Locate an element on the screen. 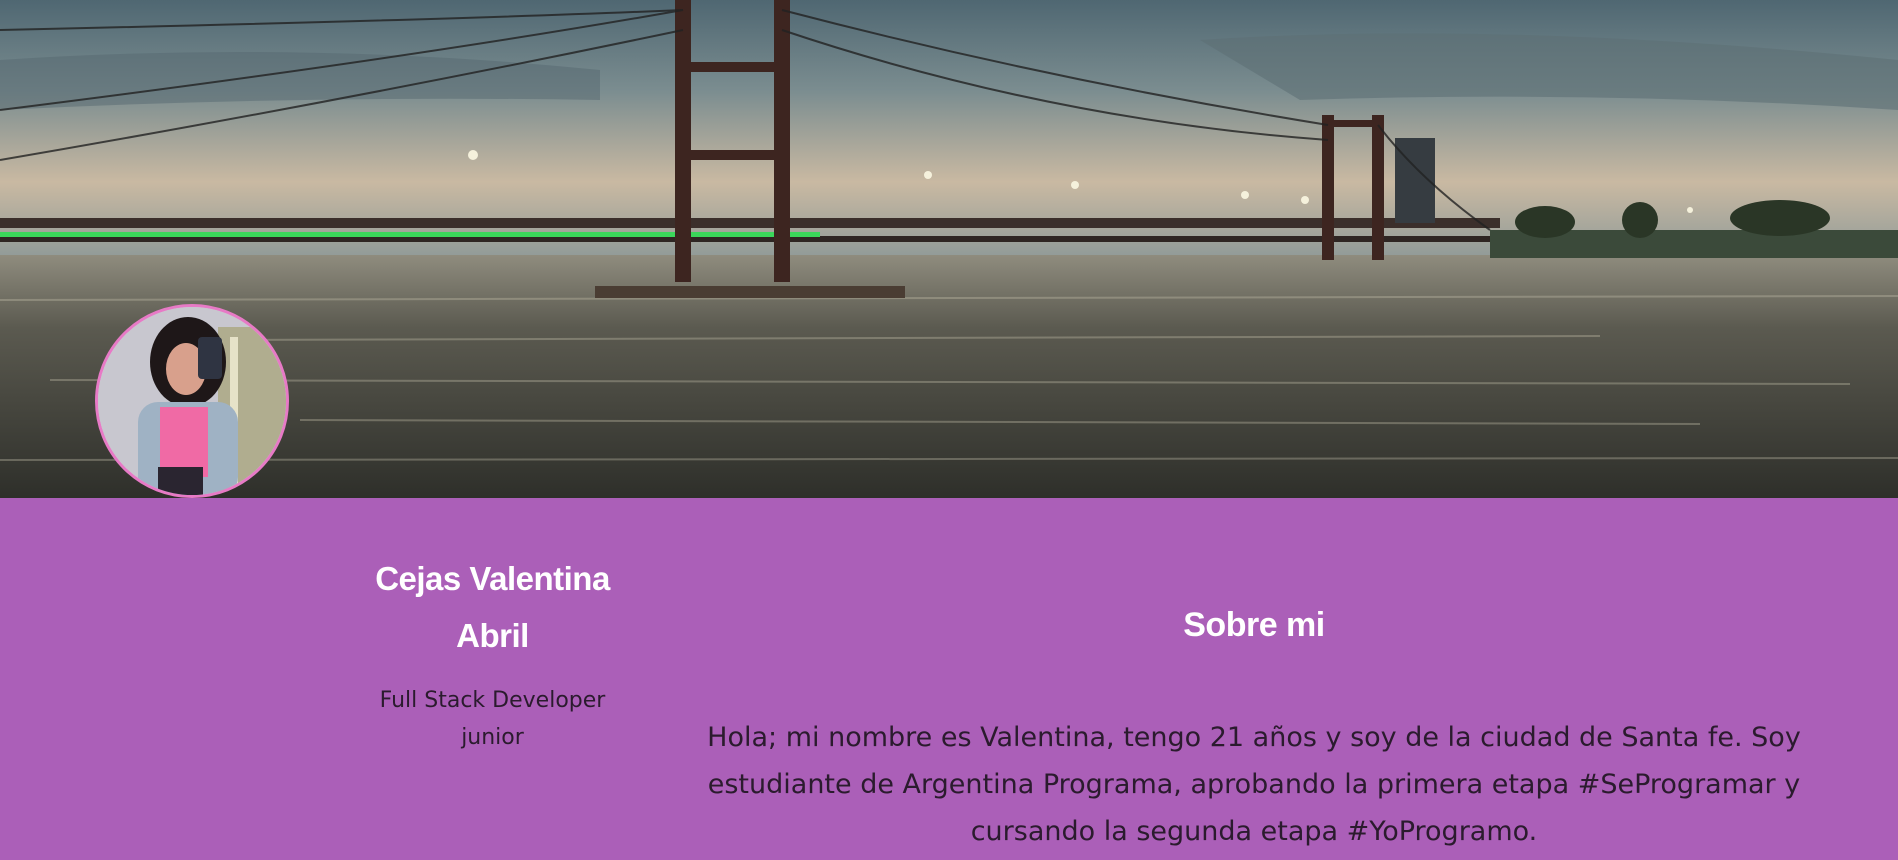  about-title: Sobre mi is located at coordinates (1254, 625).